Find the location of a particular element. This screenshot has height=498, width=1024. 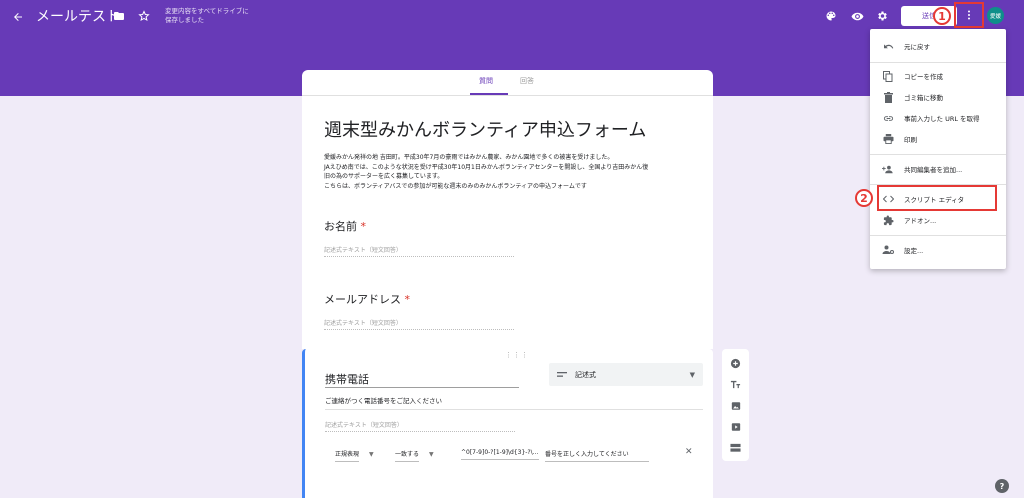

tab-questions: 質問 is located at coordinates (486, 81).